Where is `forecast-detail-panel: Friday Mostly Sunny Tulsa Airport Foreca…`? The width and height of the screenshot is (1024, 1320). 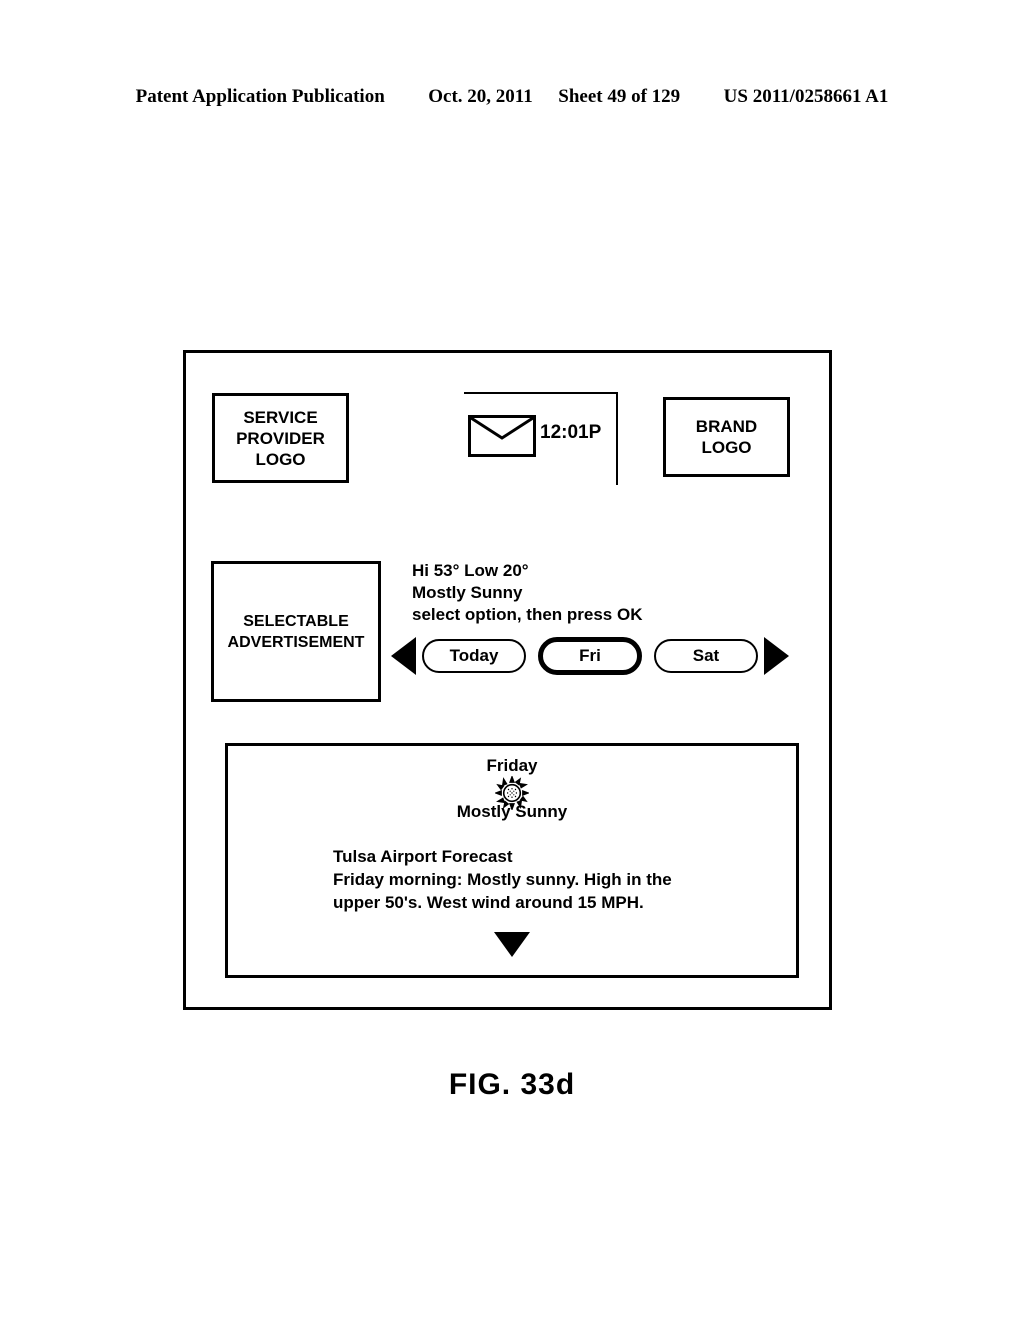
forecast-detail-panel: Friday Mostly Sunny Tulsa Airport Foreca… is located at coordinates (512, 860).